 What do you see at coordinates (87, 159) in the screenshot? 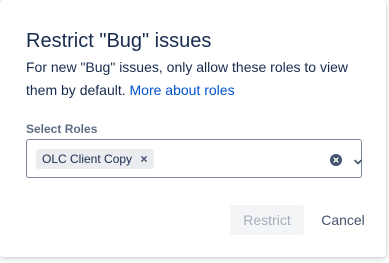
I see `role-chip-label: OLC Client Copy` at bounding box center [87, 159].